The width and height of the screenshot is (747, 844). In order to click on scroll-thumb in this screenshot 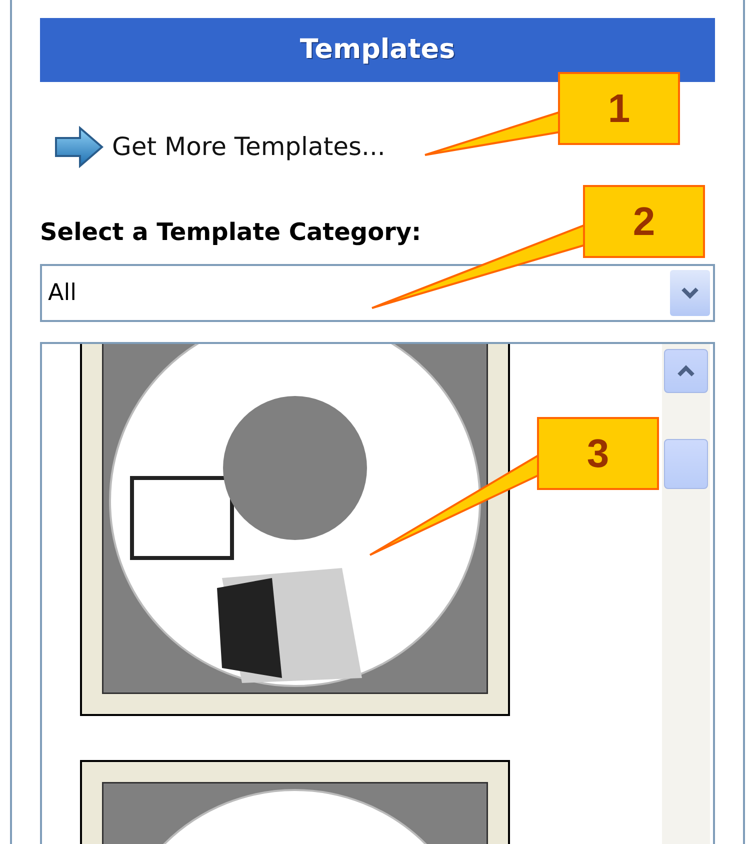, I will do `click(686, 464)`.